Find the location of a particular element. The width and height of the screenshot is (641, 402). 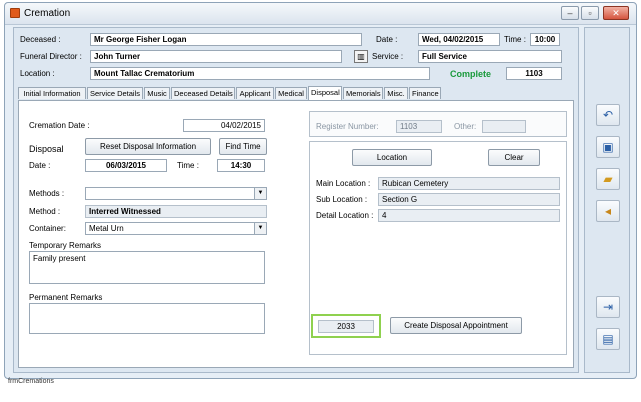

funeral-director-field: John Turner is located at coordinates (216, 56).